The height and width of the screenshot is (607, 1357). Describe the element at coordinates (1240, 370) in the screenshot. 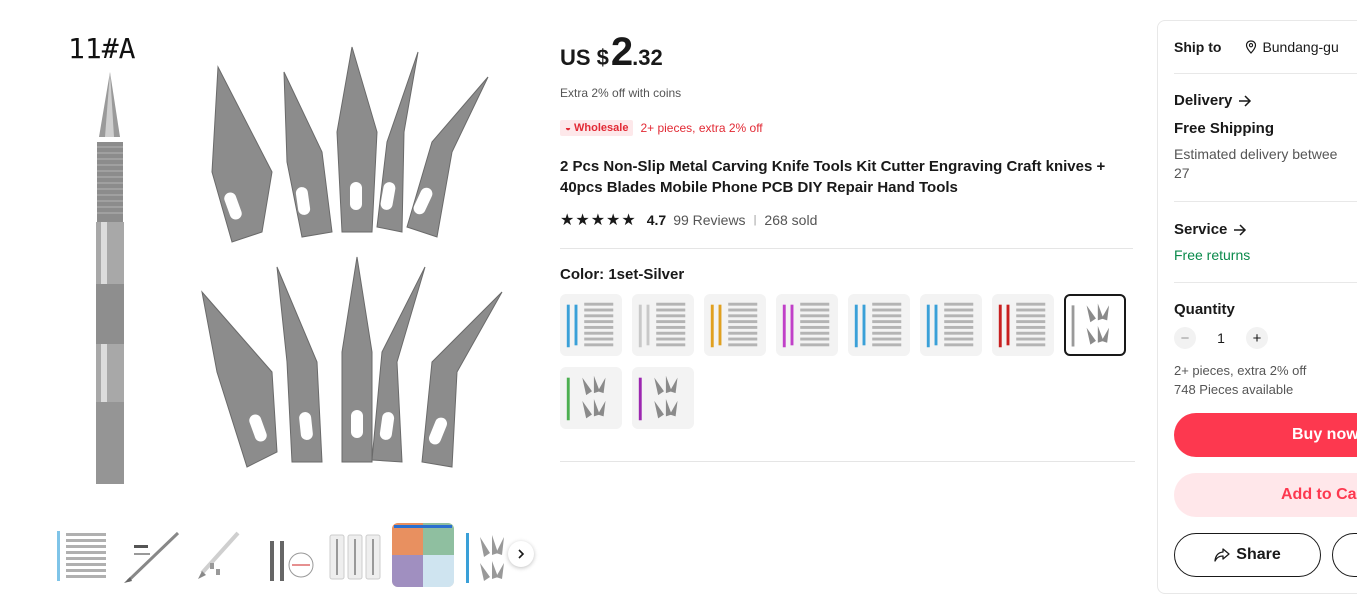

I see `qty-offer-text: 2+ pieces, extra 2% off` at that location.